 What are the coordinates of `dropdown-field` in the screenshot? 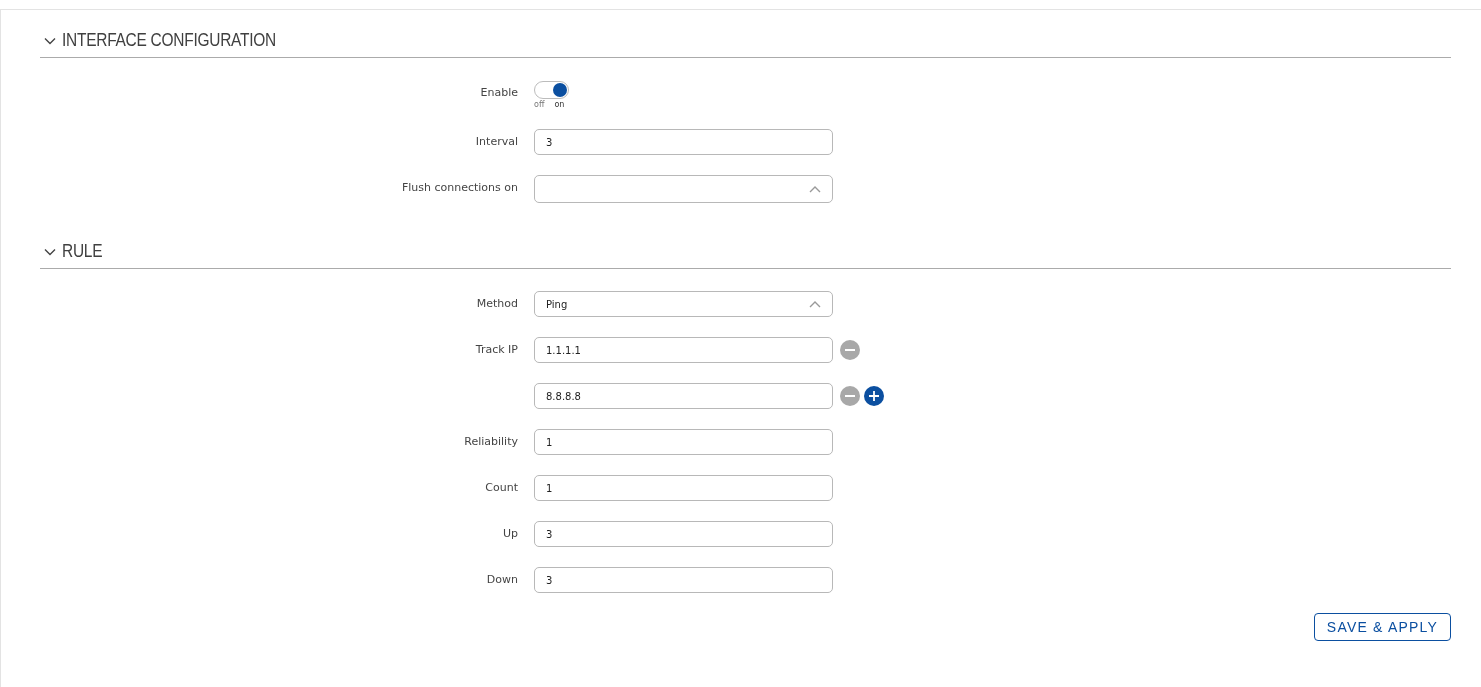 It's located at (683, 189).